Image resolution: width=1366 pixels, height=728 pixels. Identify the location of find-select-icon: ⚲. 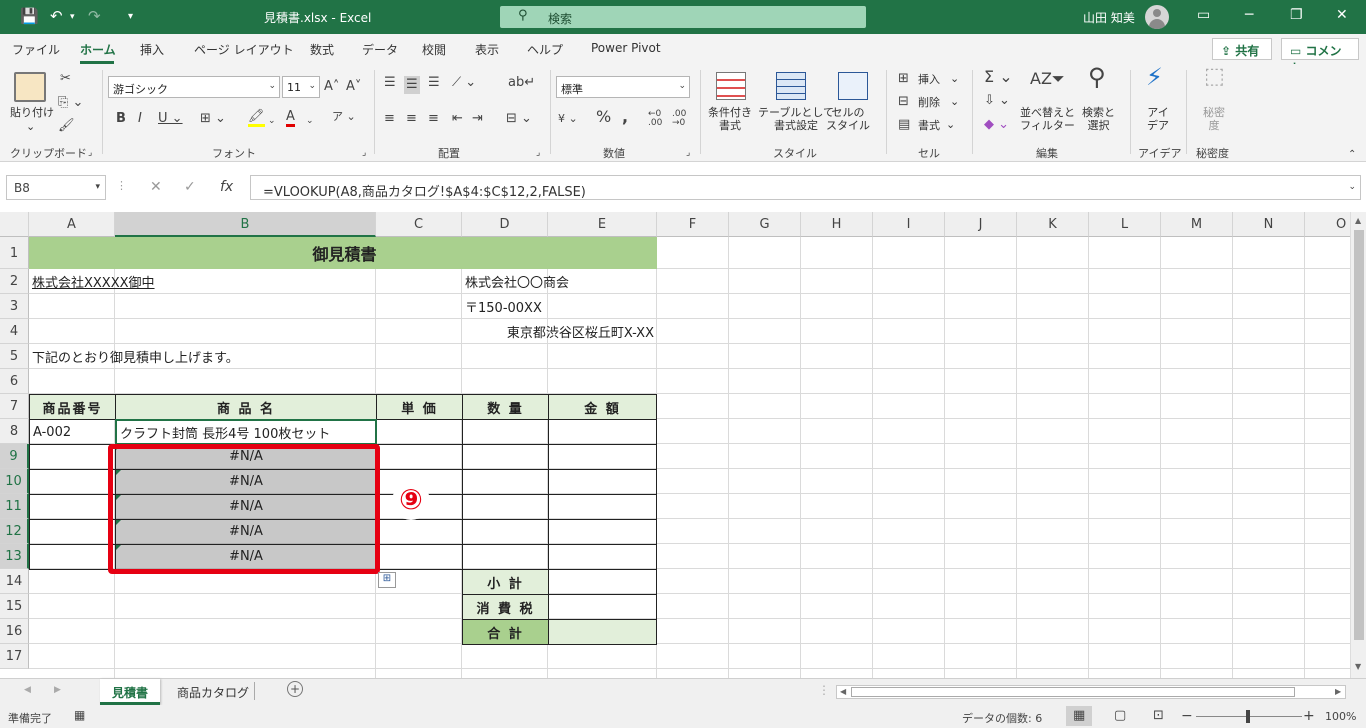
(1097, 77).